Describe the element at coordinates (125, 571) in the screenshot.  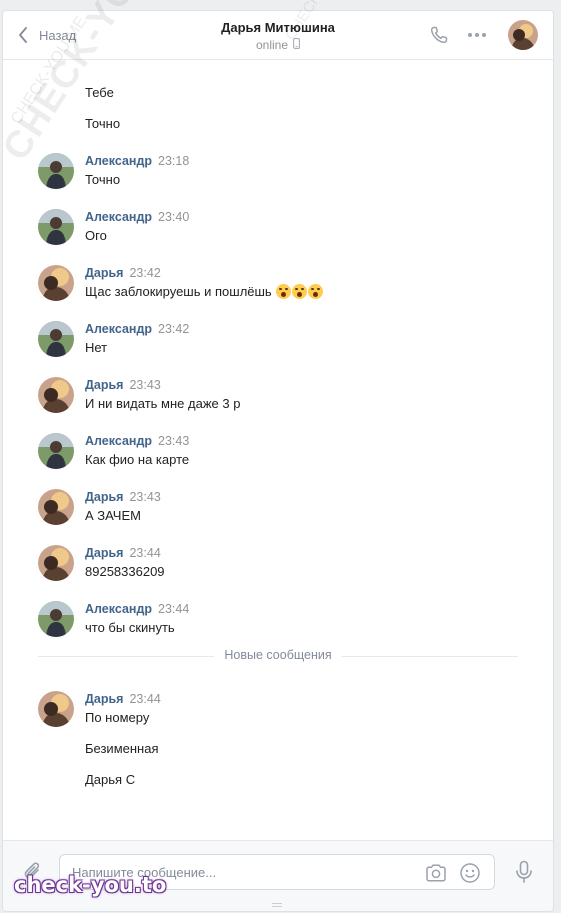
I see `message-text: 89258336209` at that location.